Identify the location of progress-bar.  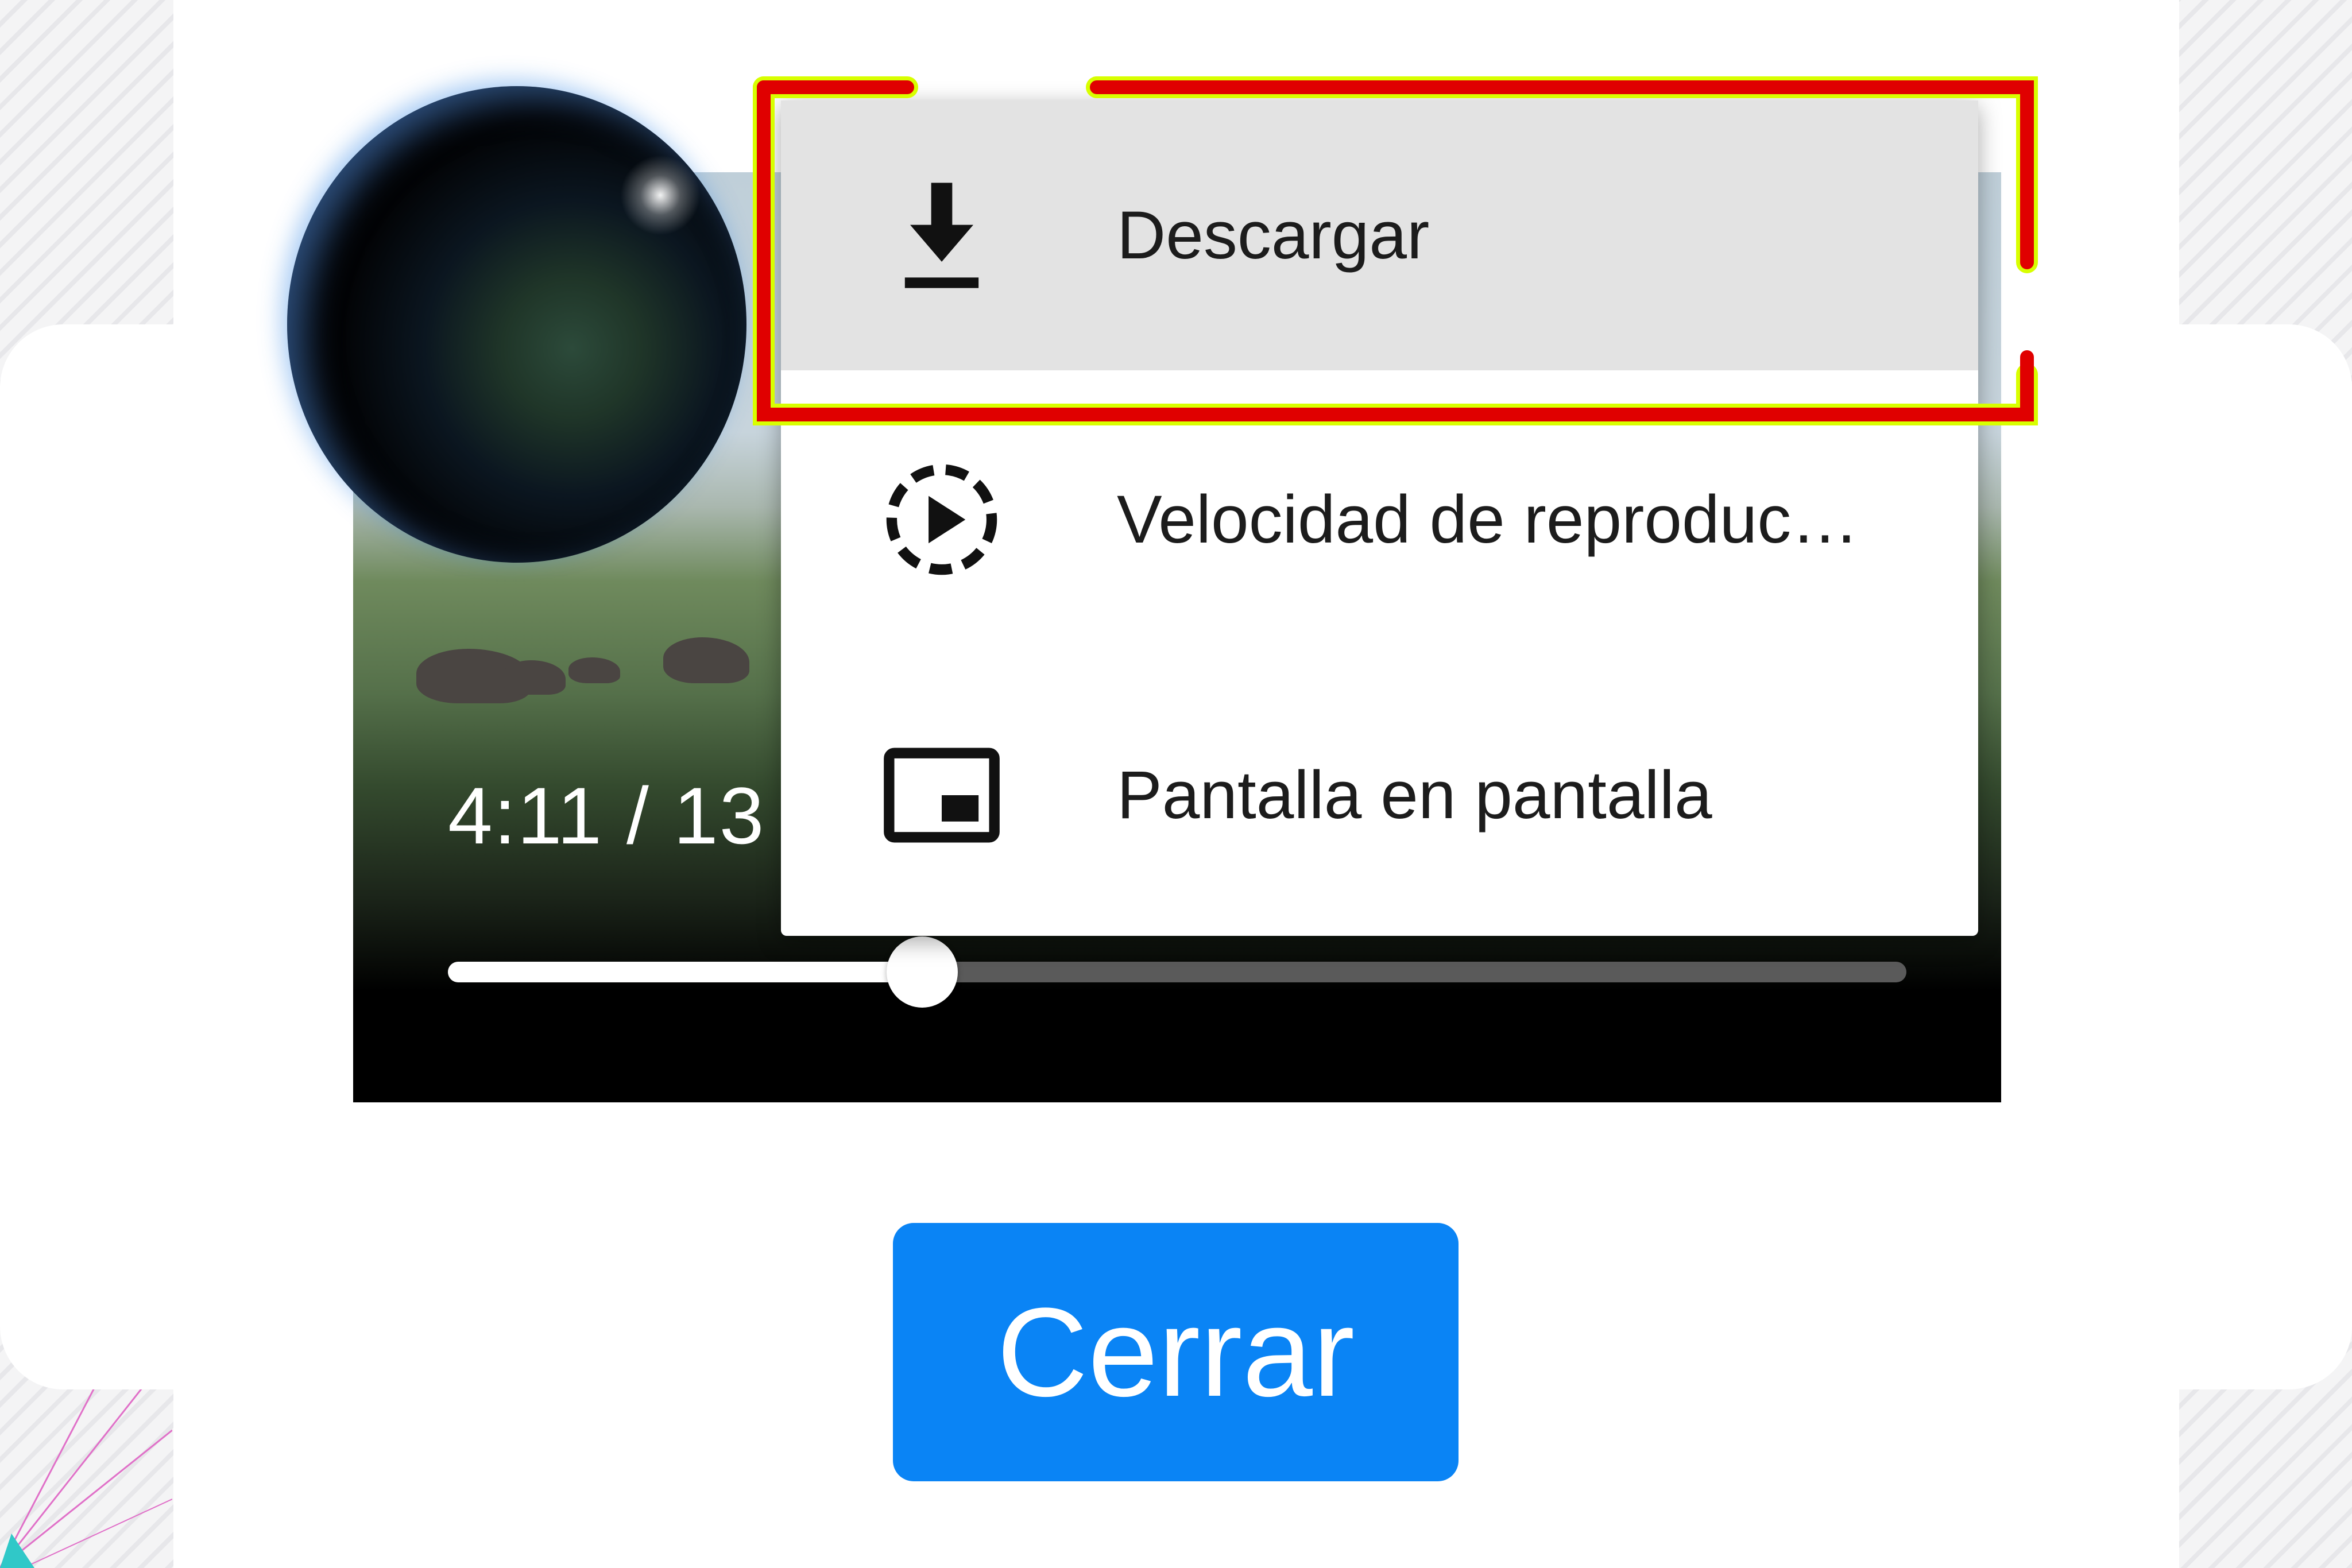
(1177, 972).